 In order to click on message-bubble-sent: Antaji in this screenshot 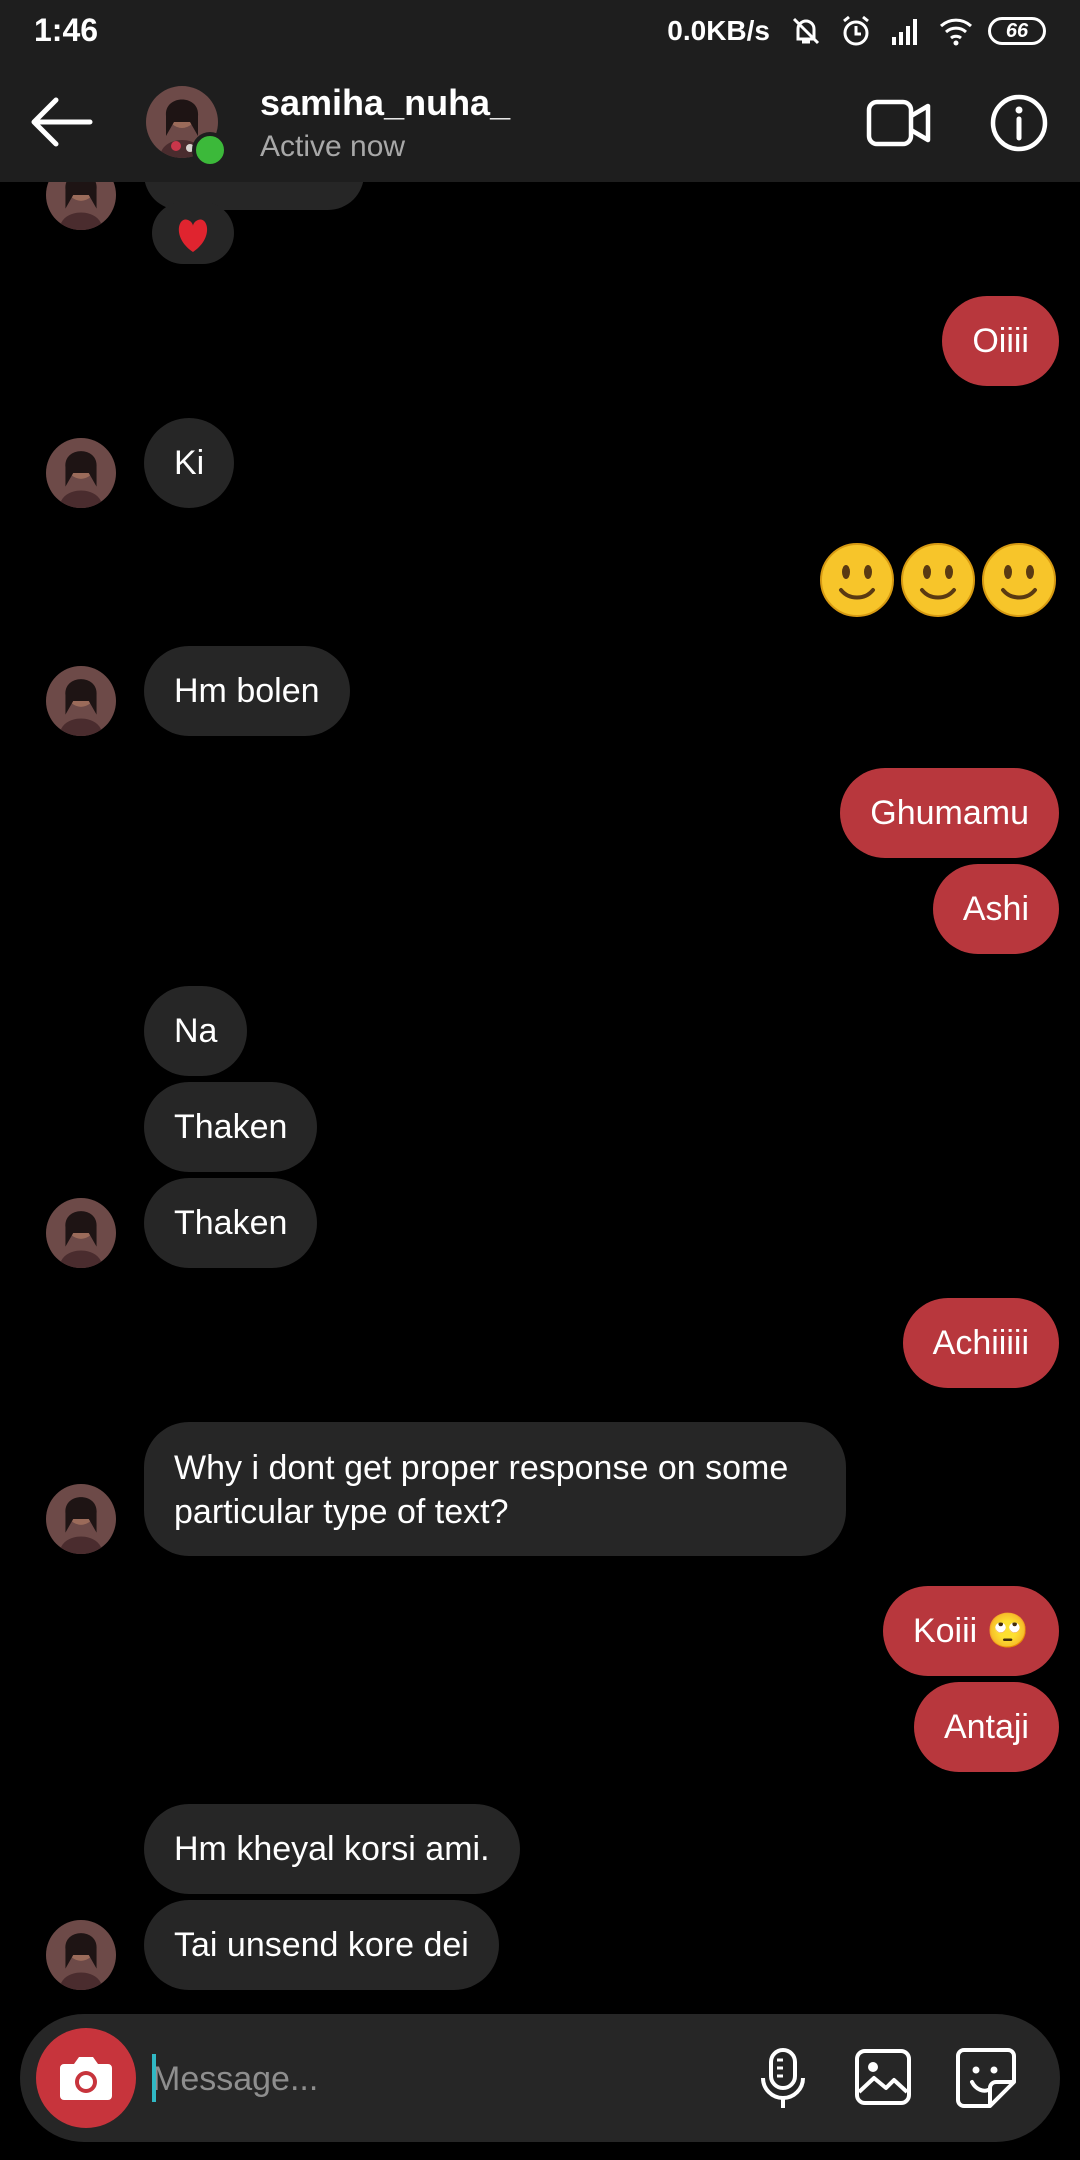, I will do `click(986, 1727)`.